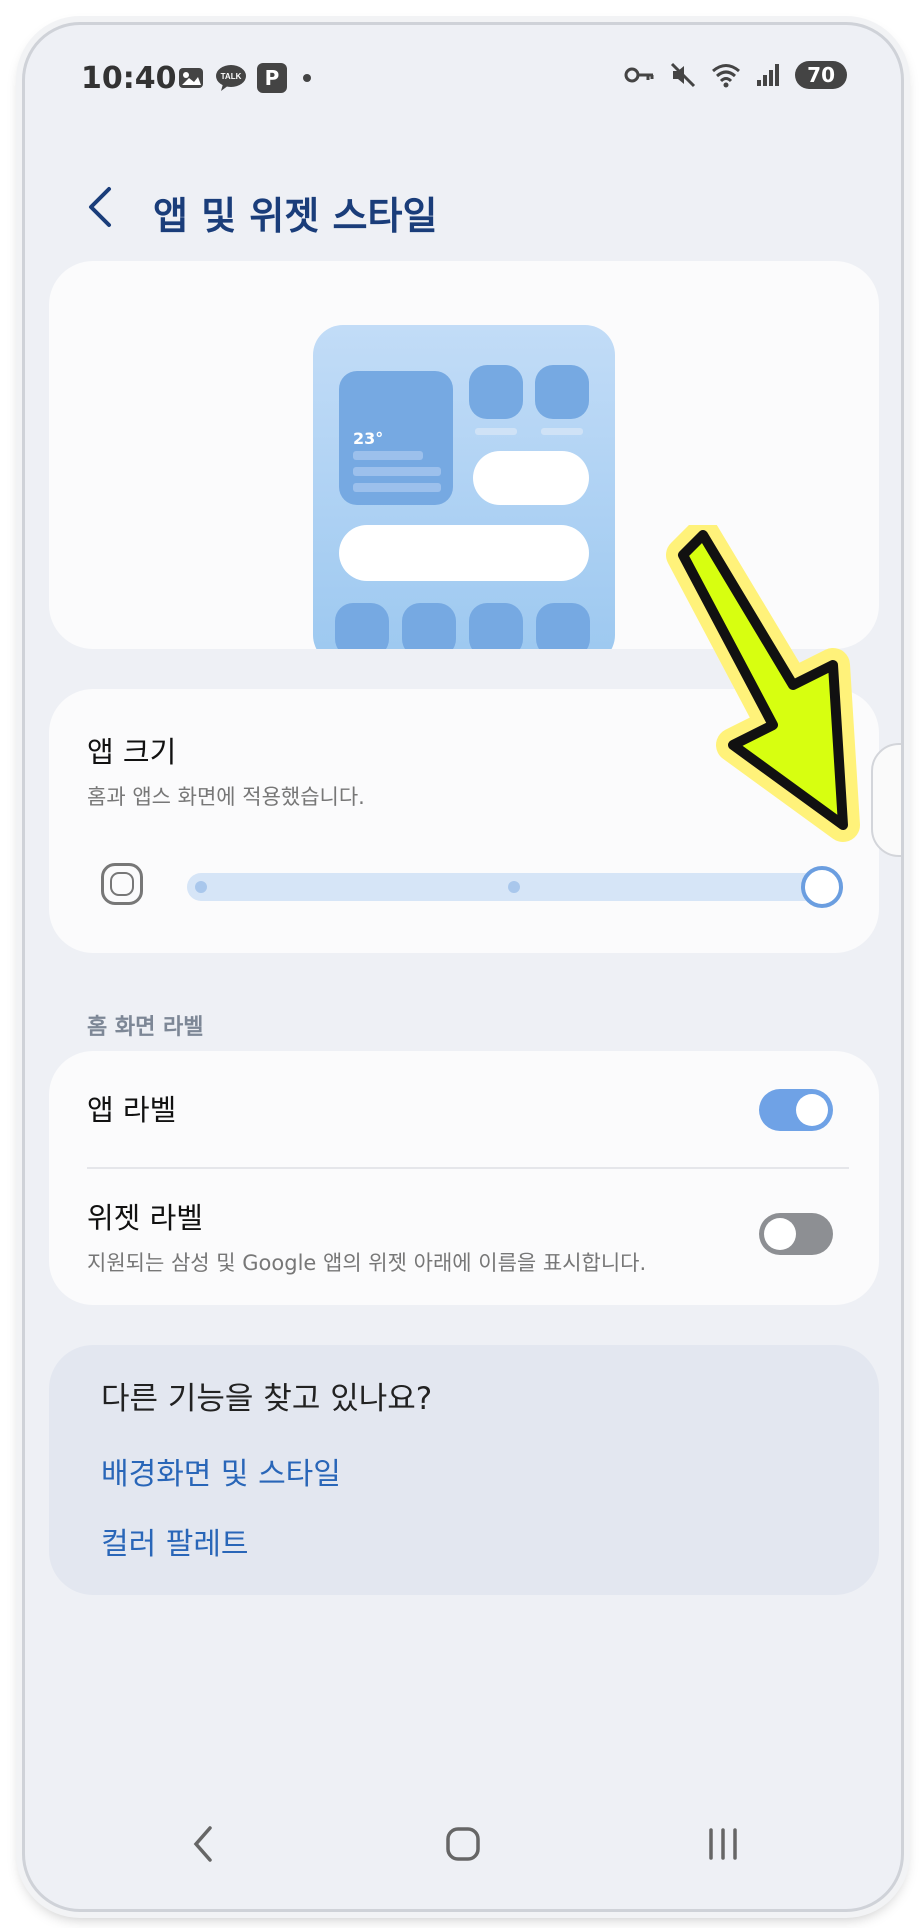 The width and height of the screenshot is (920, 1928). I want to click on nav-home-button, so click(463, 1844).